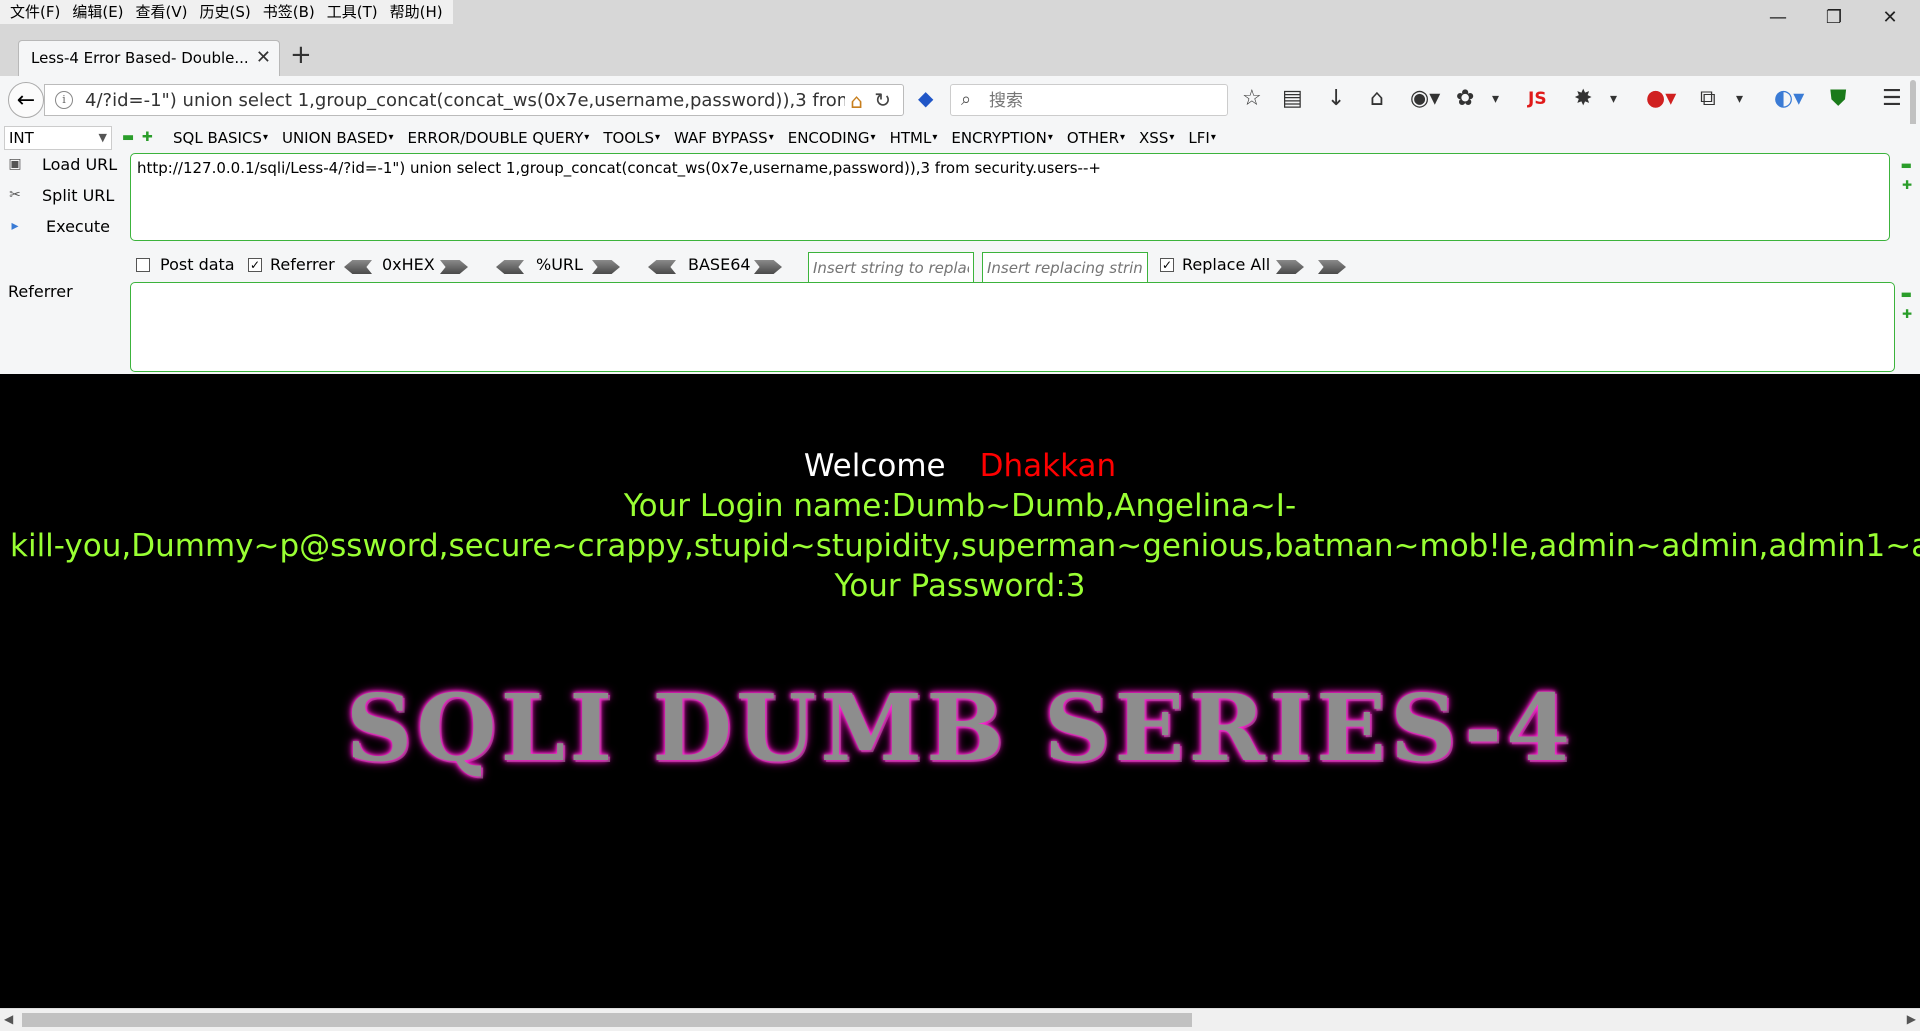 The image size is (1920, 1031). What do you see at coordinates (149, 58) in the screenshot?
I see `tab-active: Less-4 Error Based- Double... ✕` at bounding box center [149, 58].